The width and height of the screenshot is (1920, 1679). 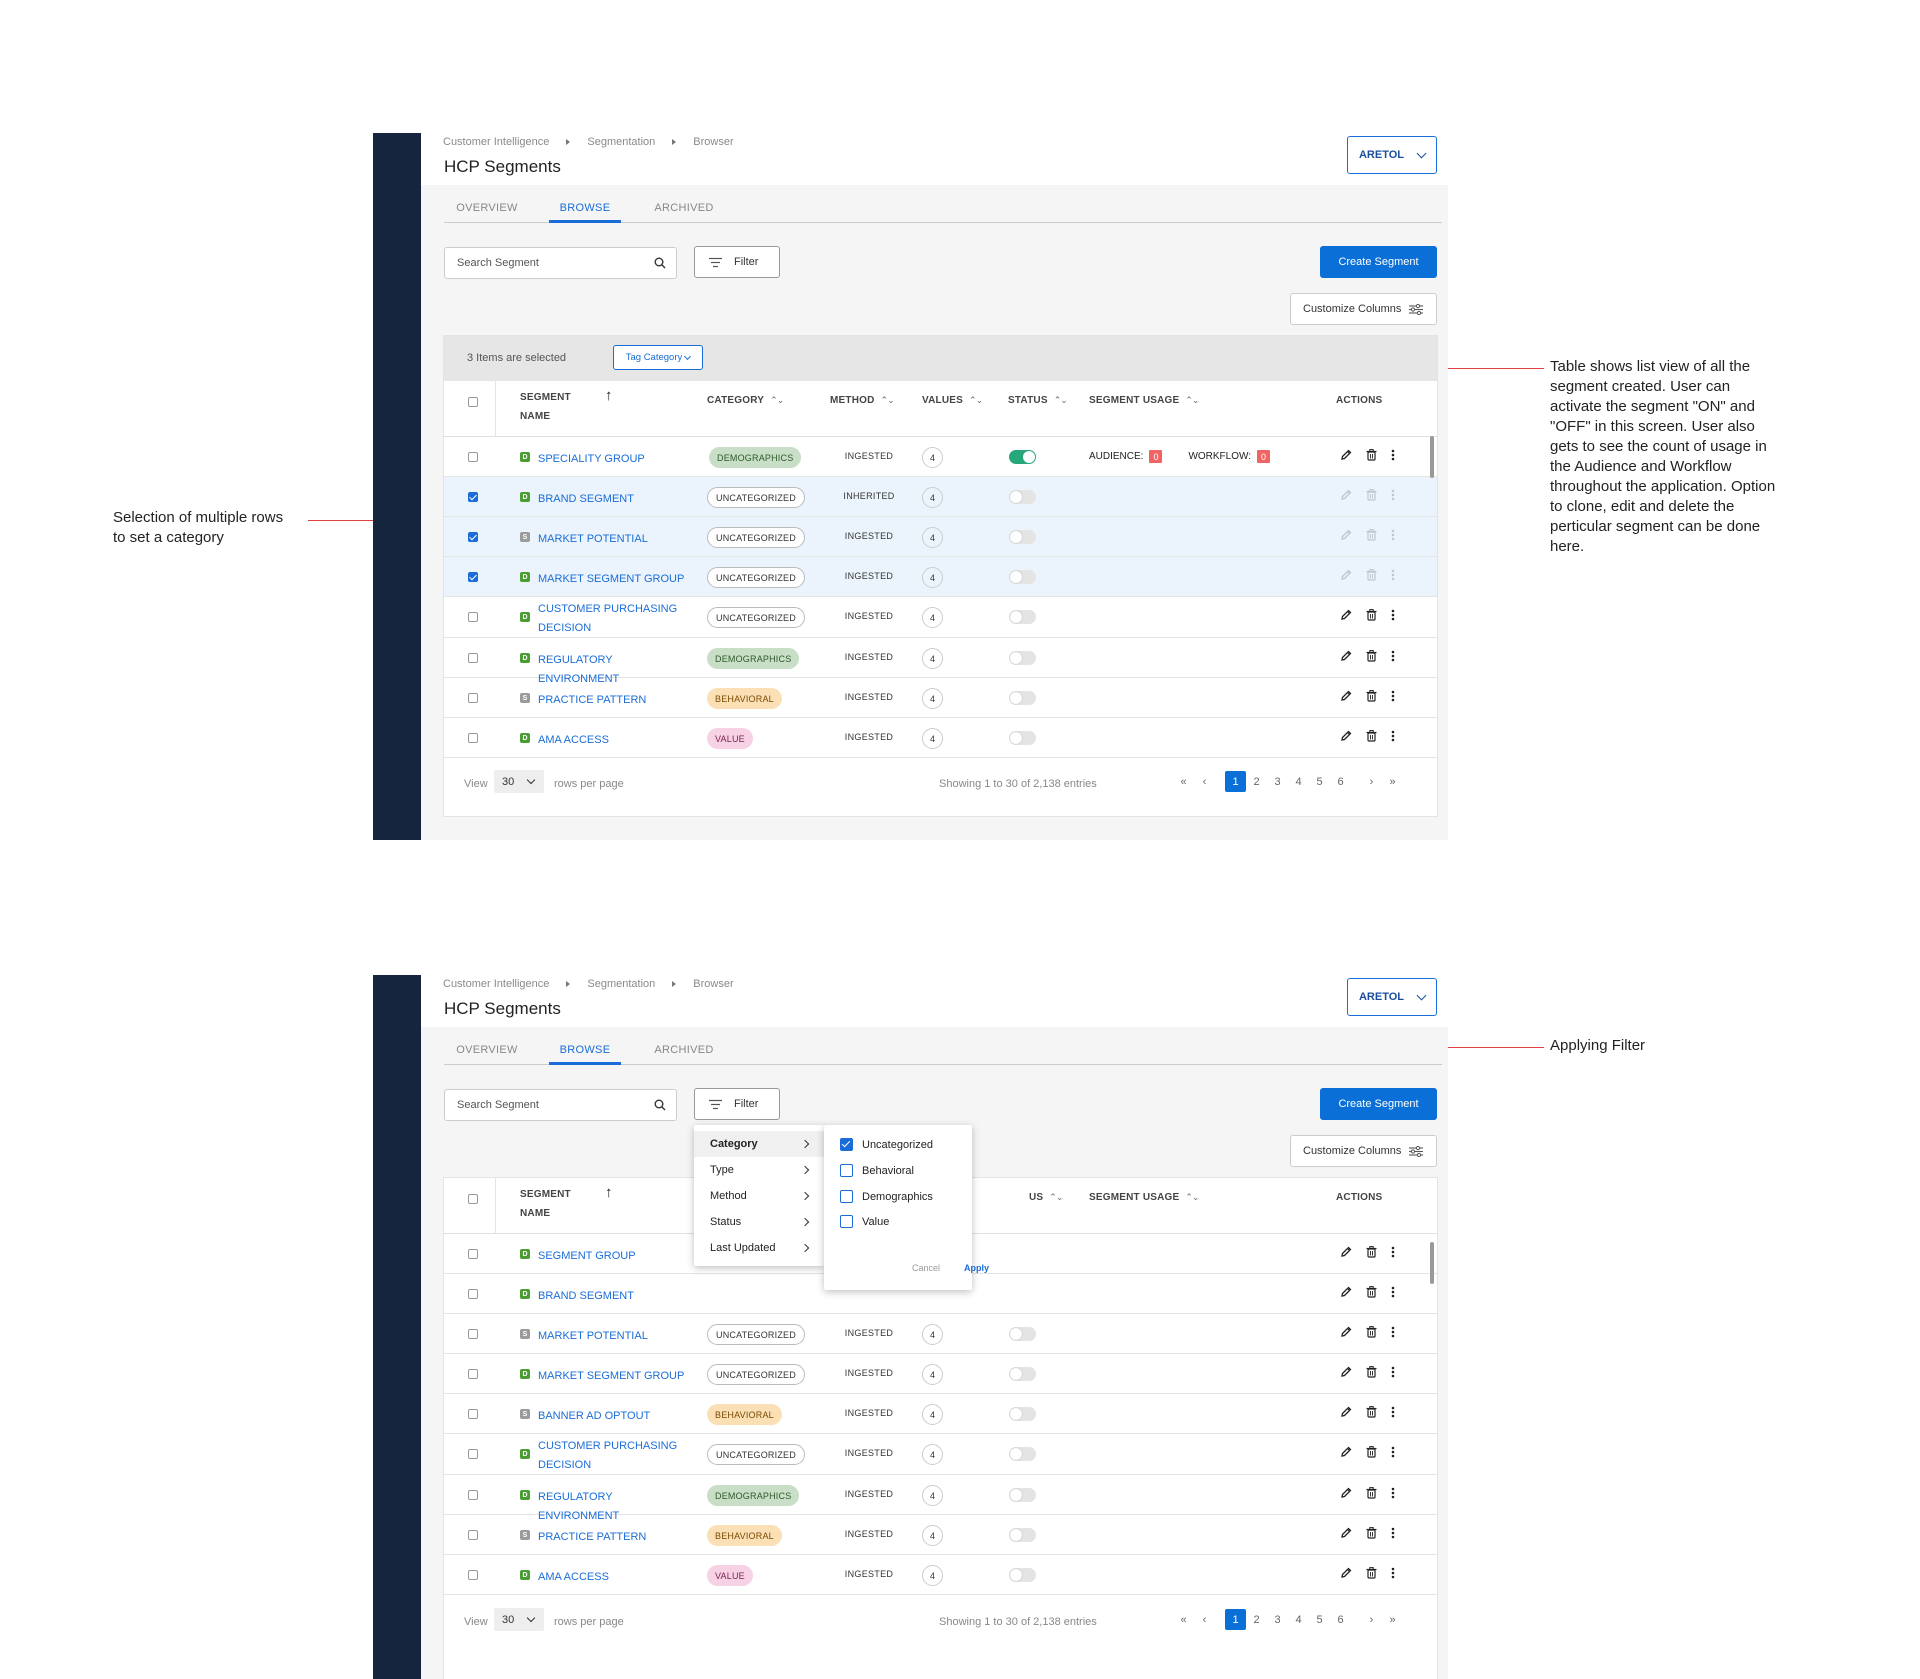 What do you see at coordinates (1235, 781) in the screenshot?
I see `page-number: 1` at bounding box center [1235, 781].